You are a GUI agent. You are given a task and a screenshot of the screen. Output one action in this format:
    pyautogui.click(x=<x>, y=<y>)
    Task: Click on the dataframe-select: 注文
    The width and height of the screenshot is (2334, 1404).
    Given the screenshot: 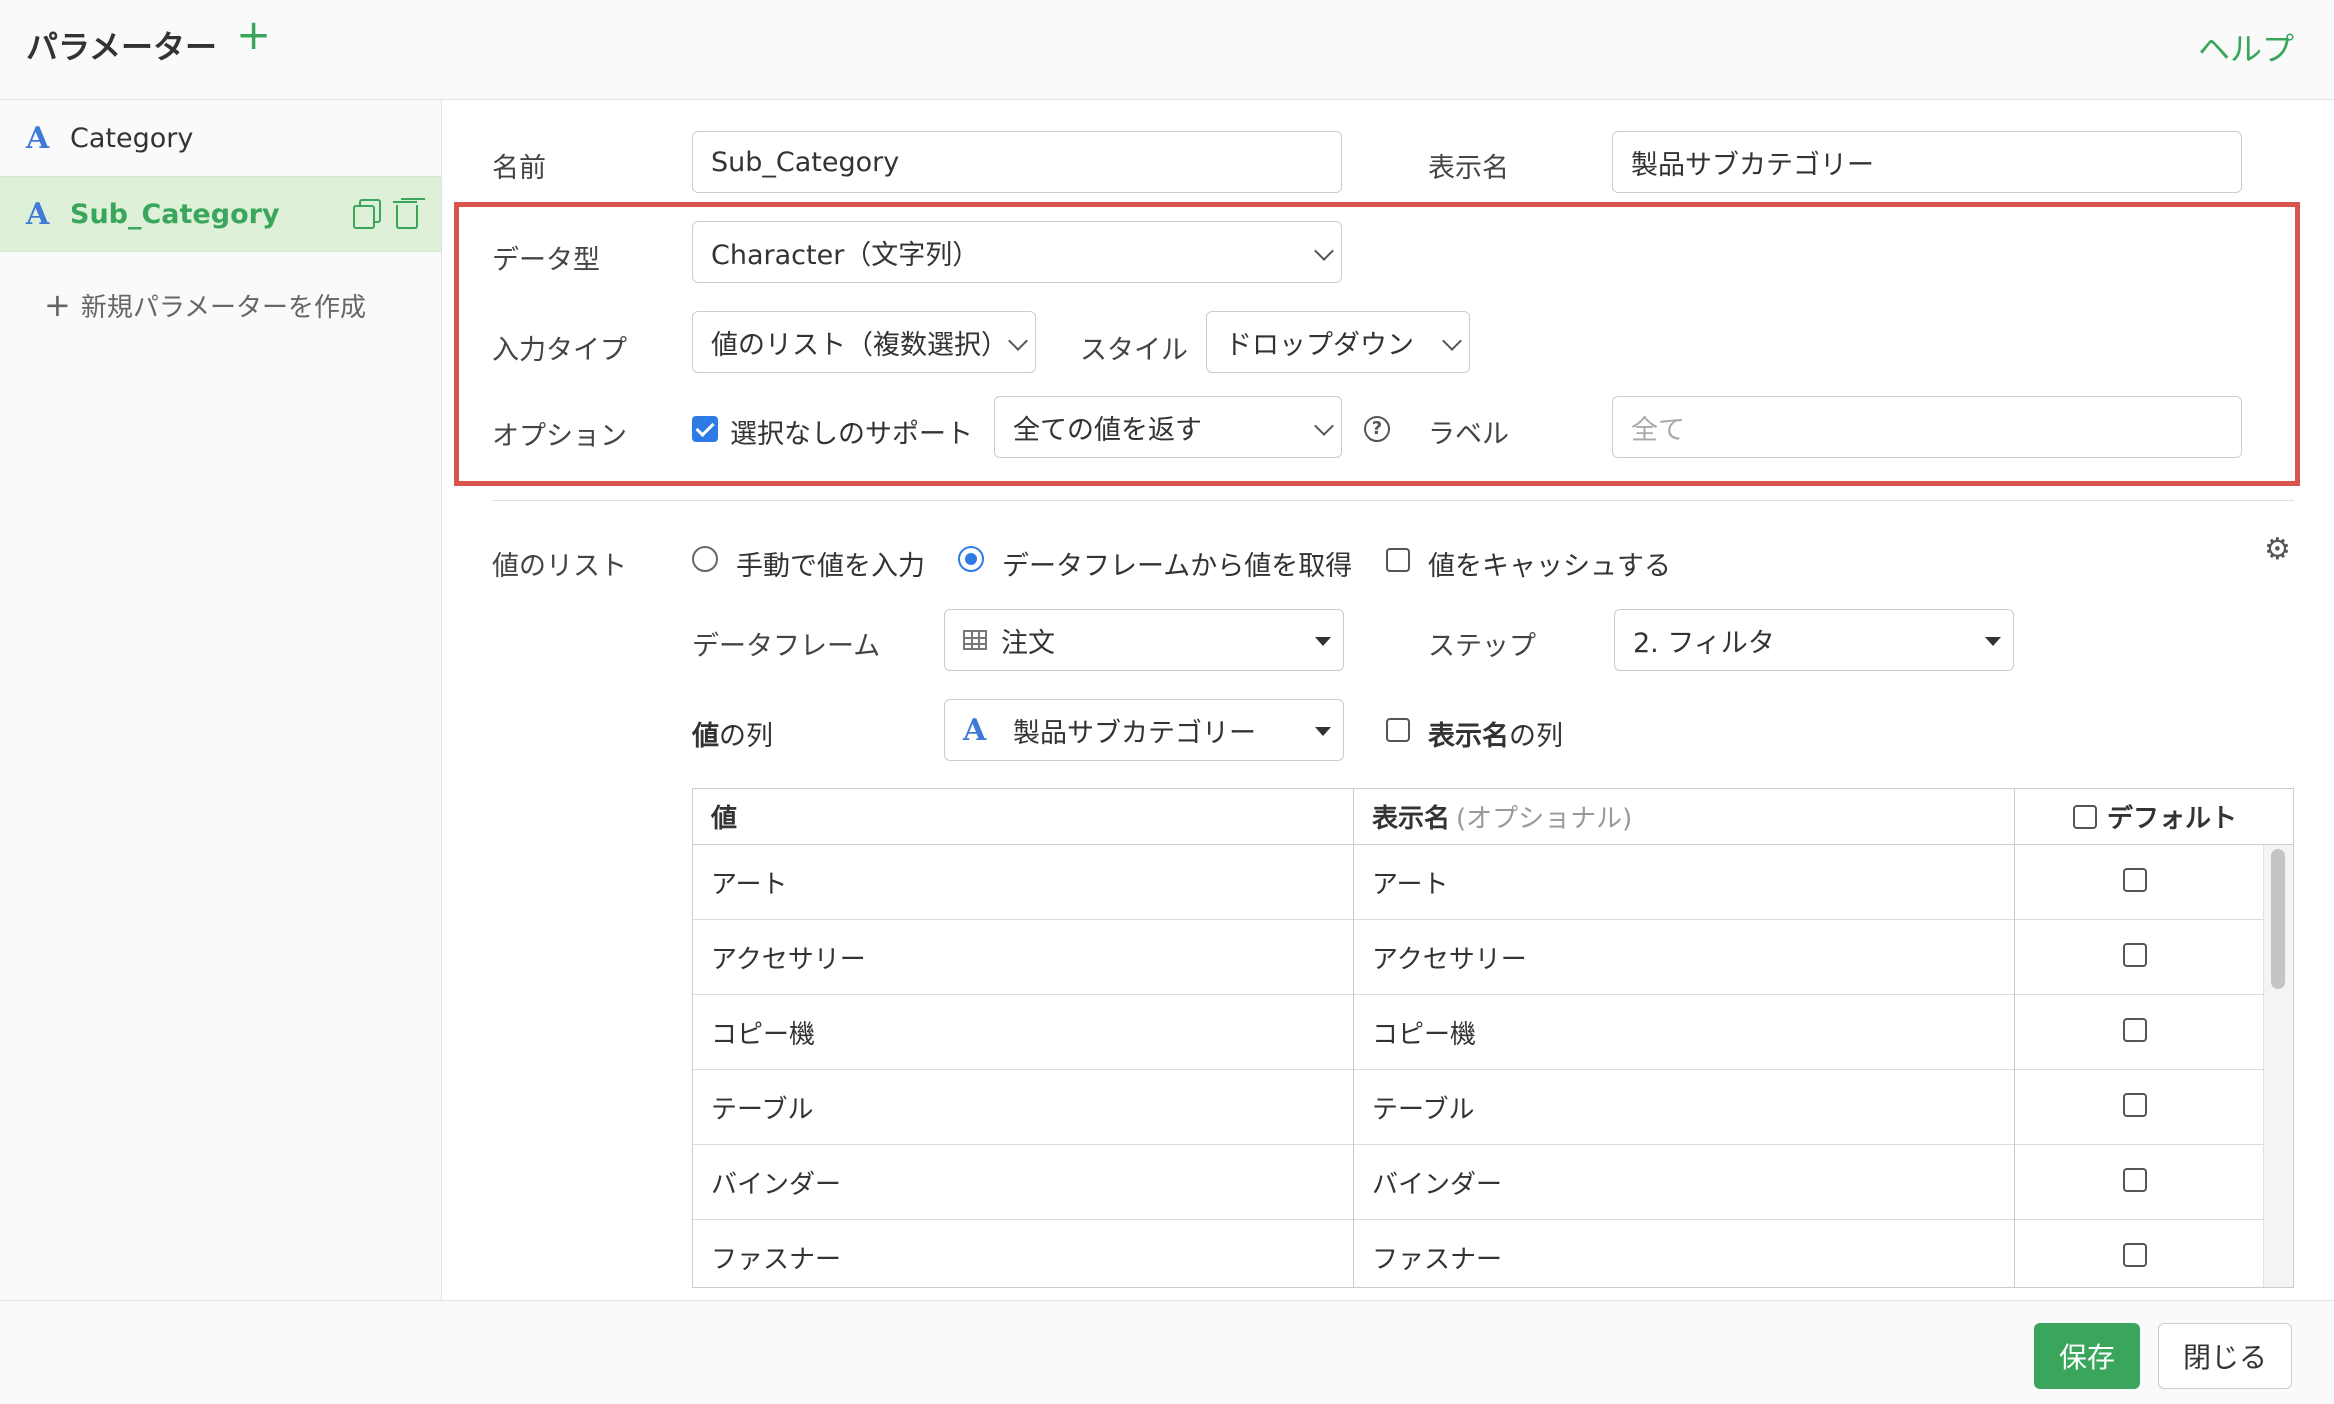 What is the action you would take?
    pyautogui.click(x=1144, y=640)
    